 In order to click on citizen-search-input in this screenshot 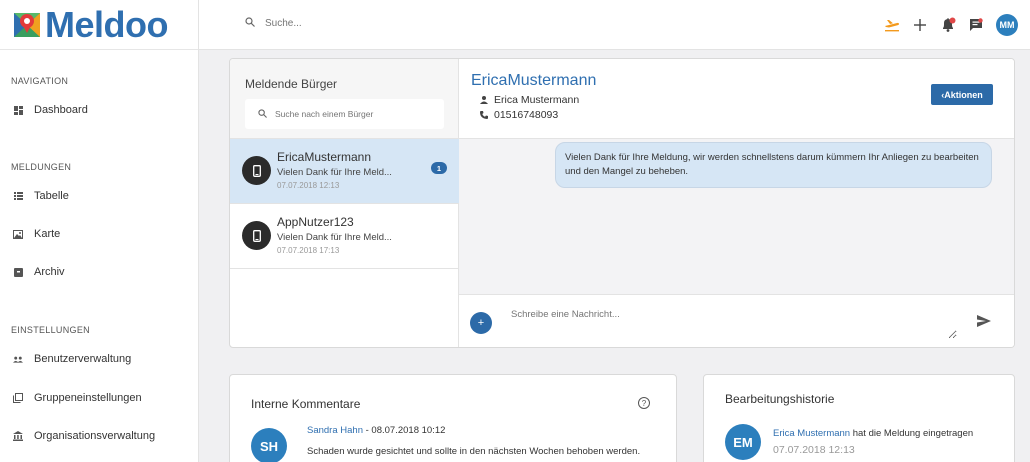, I will do `click(355, 114)`.